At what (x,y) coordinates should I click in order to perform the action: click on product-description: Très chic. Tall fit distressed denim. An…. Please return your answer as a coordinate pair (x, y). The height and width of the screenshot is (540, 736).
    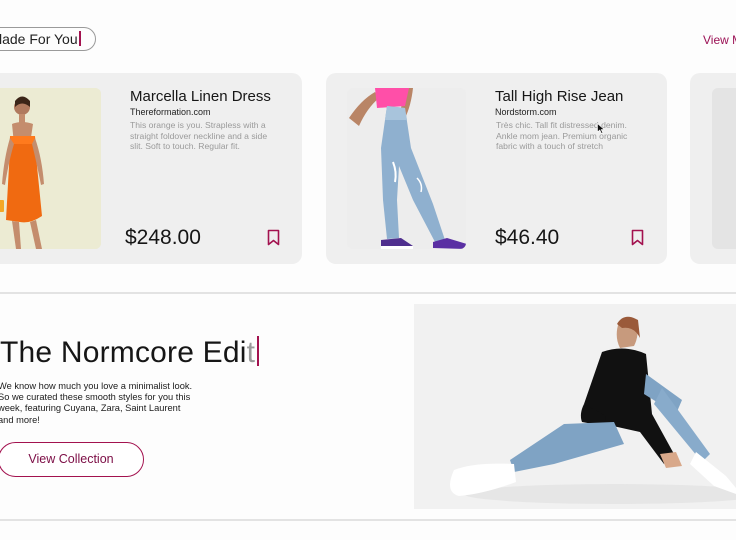
    Looking at the image, I should click on (562, 135).